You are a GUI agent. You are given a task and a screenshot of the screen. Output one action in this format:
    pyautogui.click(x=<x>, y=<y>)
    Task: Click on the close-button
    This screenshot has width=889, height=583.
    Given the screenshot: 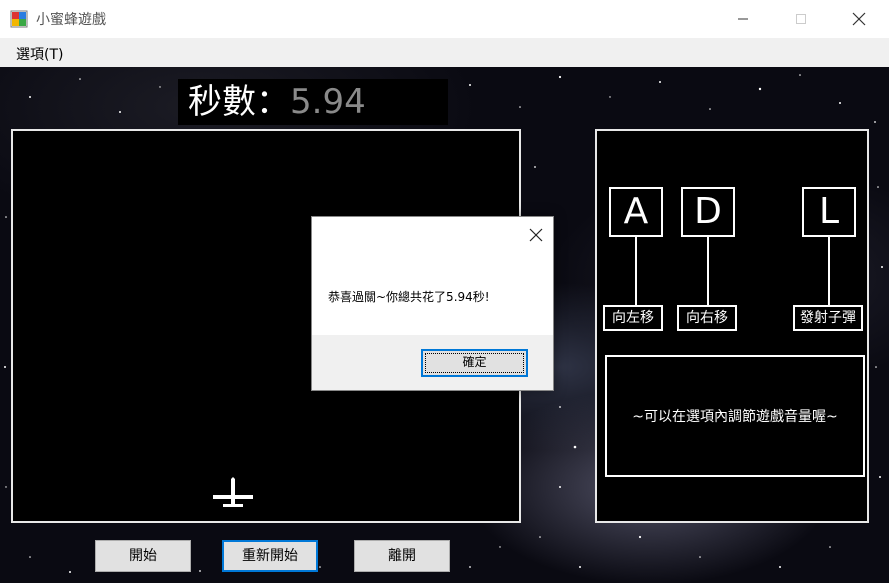 What is the action you would take?
    pyautogui.click(x=859, y=19)
    